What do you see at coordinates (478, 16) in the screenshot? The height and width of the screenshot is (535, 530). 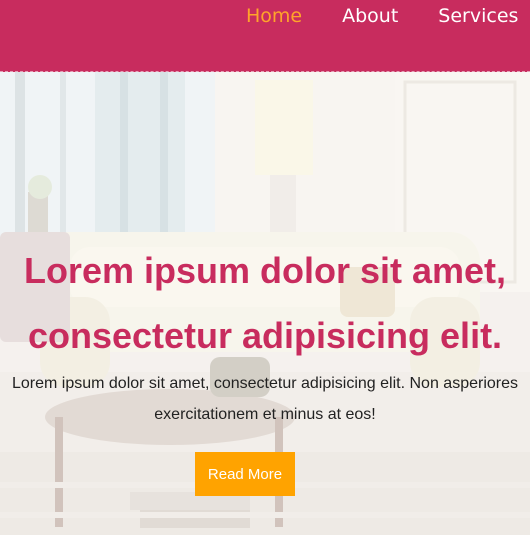 I see `nav-services-link: Services` at bounding box center [478, 16].